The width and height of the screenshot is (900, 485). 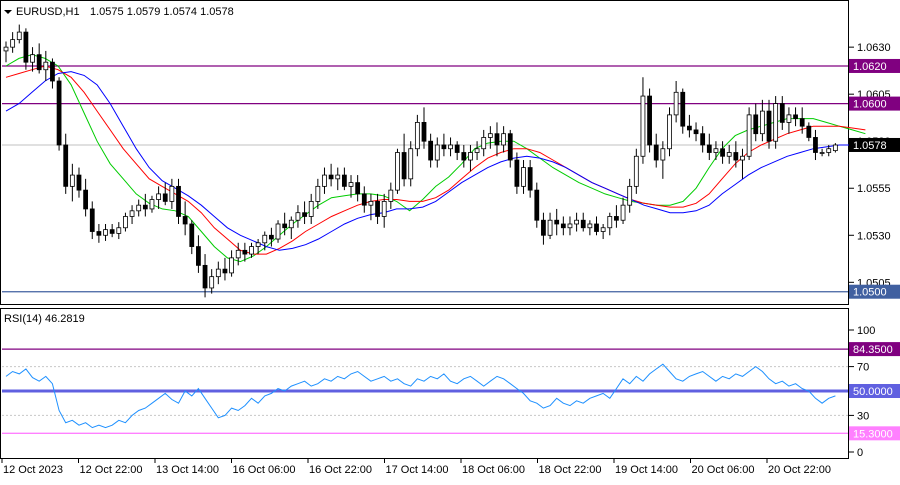 What do you see at coordinates (162, 12) in the screenshot?
I see `ohlc-readout: 1.0575 1.0579 1.0574 1.0578` at bounding box center [162, 12].